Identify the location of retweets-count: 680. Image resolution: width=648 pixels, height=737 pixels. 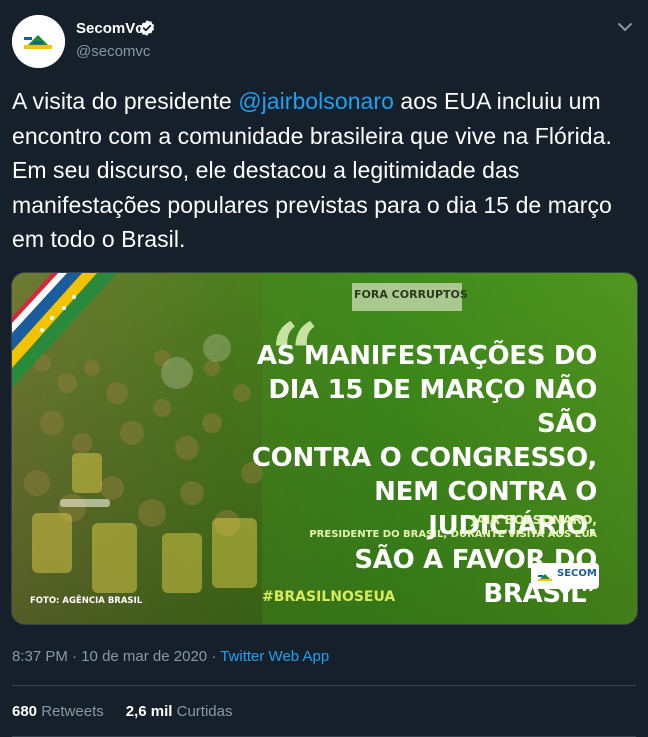
(24, 711).